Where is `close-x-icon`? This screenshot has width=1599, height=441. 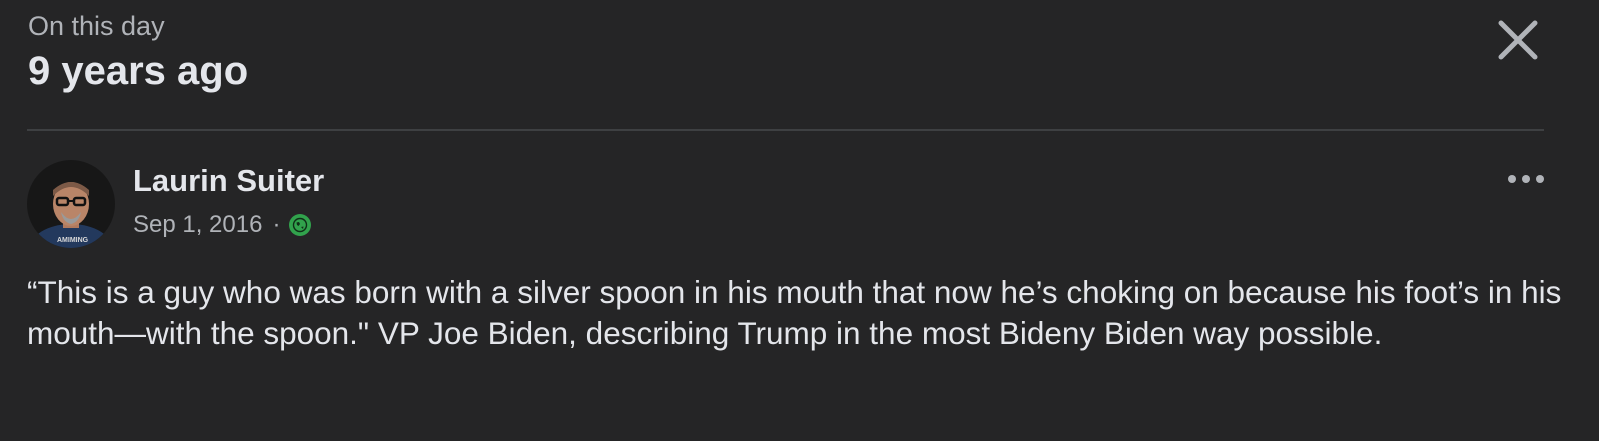 close-x-icon is located at coordinates (1518, 40).